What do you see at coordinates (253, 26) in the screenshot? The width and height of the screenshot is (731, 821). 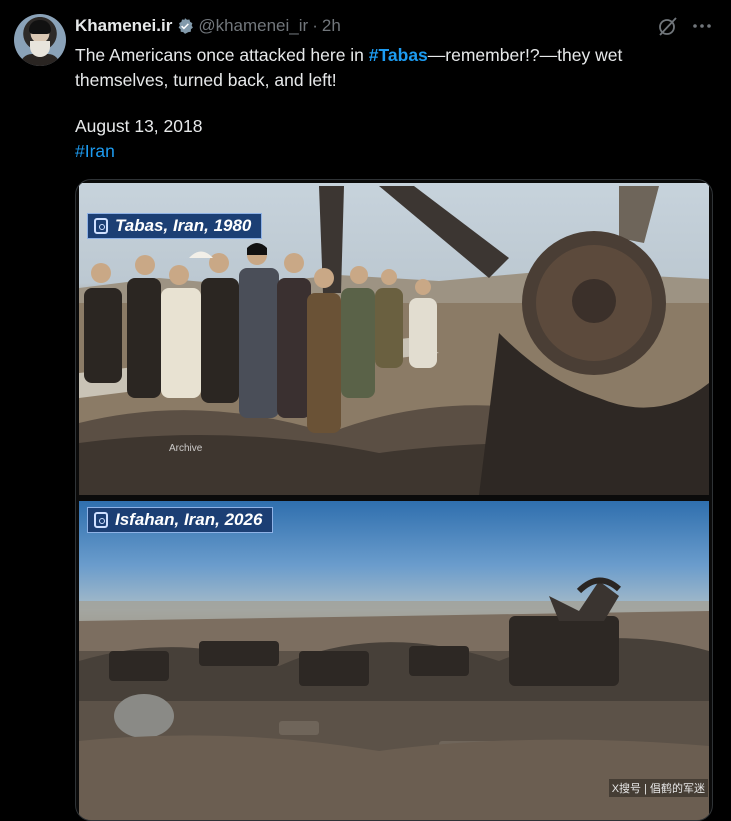 I see `handle: @khamenei_ir` at bounding box center [253, 26].